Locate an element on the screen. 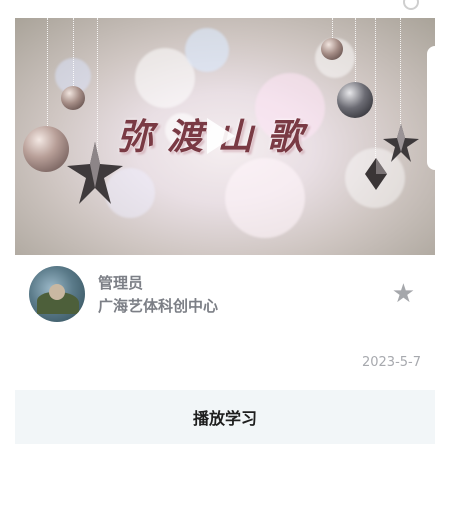 This screenshot has height=527, width=451. ornament-diamond is located at coordinates (376, 174).